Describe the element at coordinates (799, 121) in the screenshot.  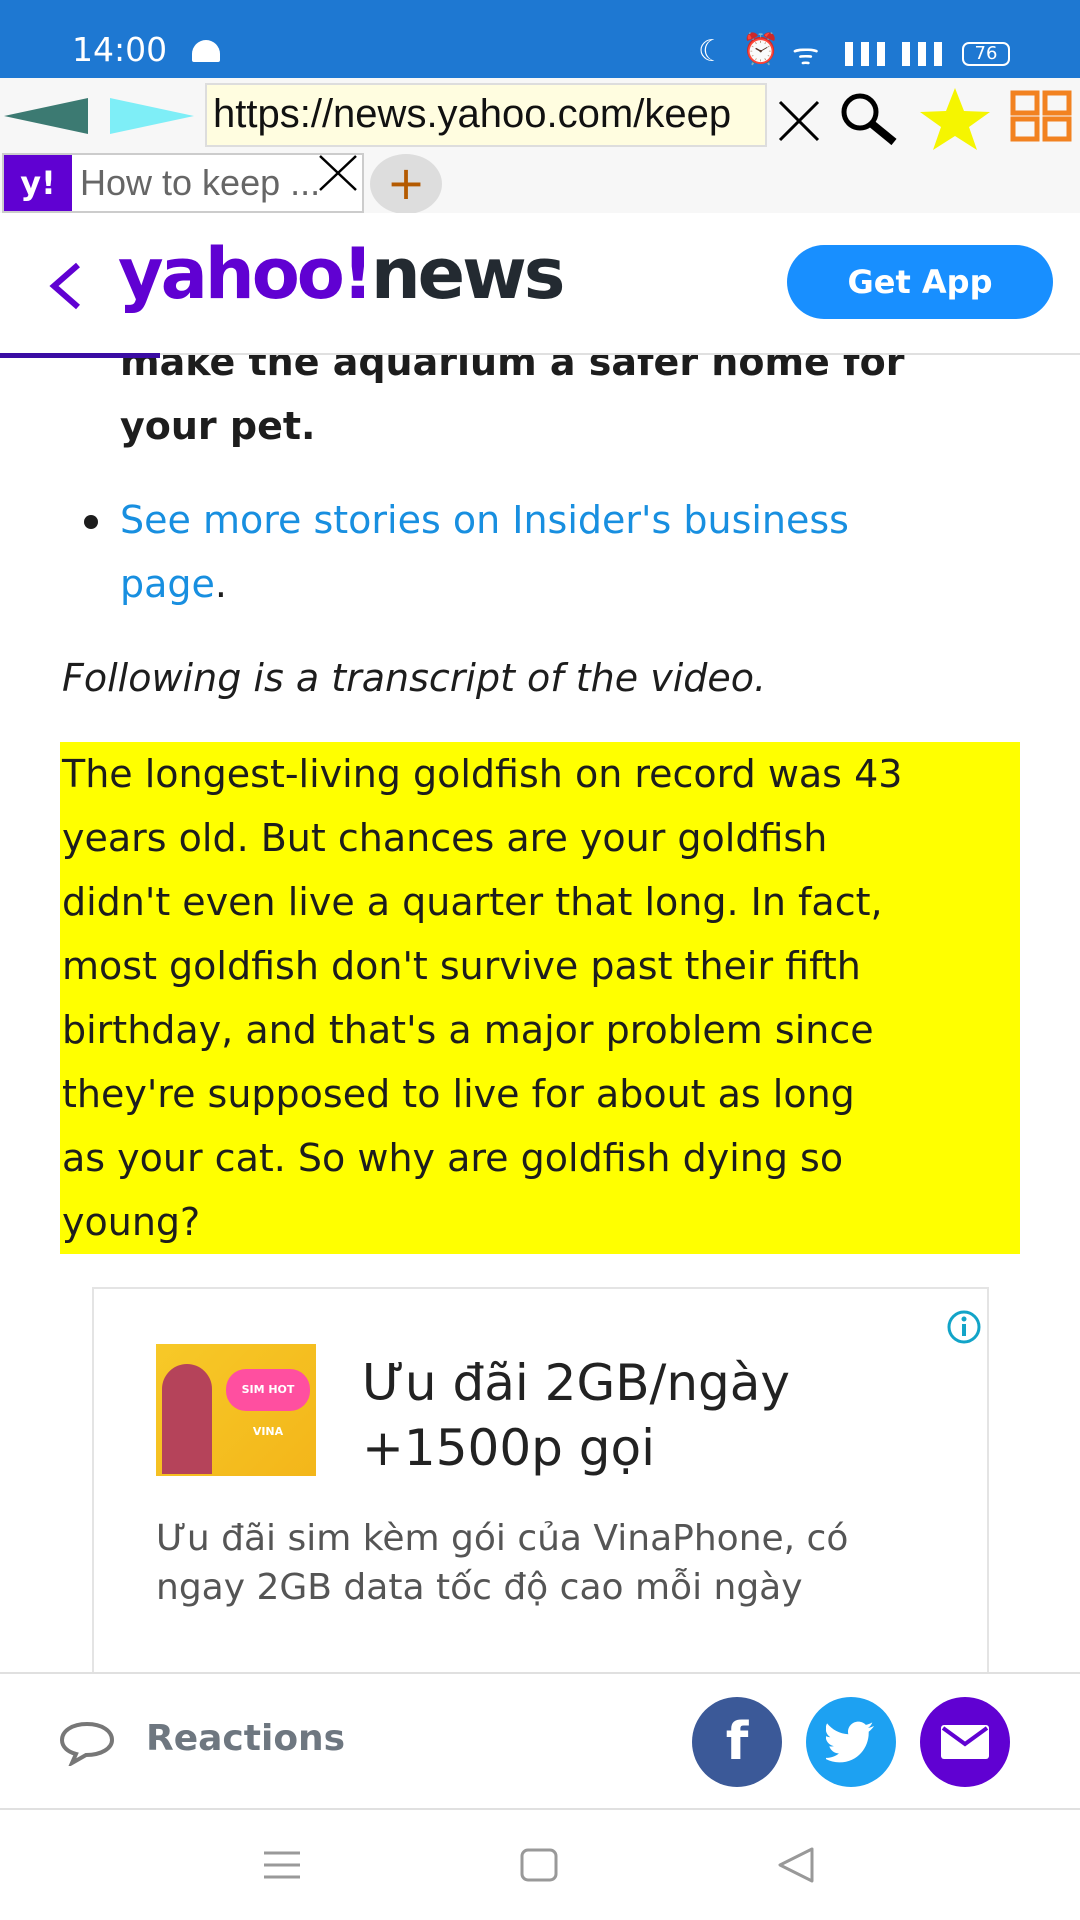
I see `clear-url-icon` at that location.